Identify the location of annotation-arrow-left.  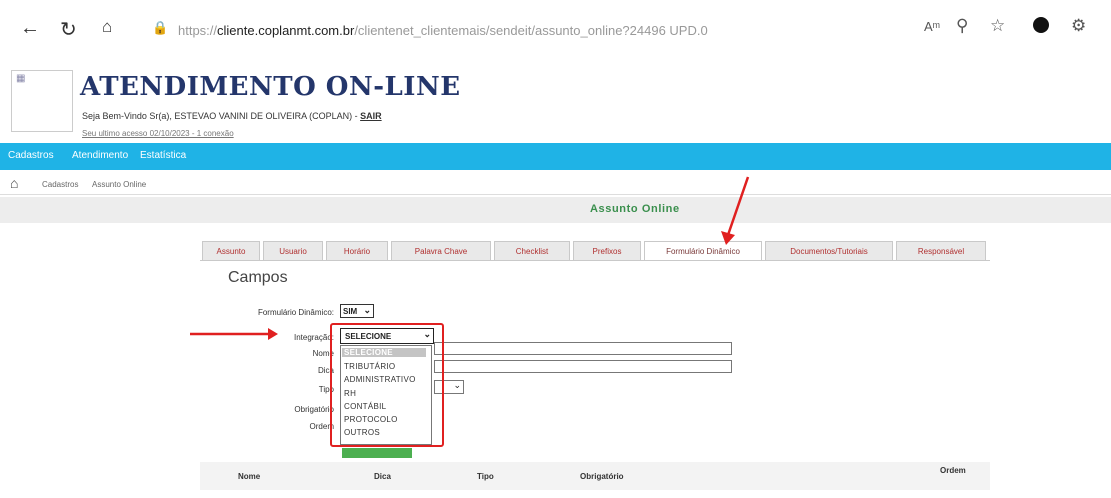
(234, 334).